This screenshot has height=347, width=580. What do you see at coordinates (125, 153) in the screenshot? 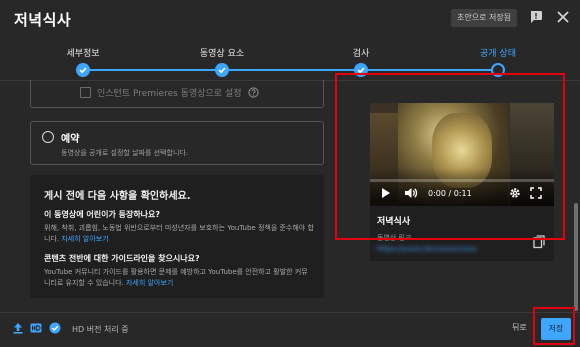
I see `schedule-description: 동영상을 공개로 설정할 날짜를 선택합니다.` at bounding box center [125, 153].